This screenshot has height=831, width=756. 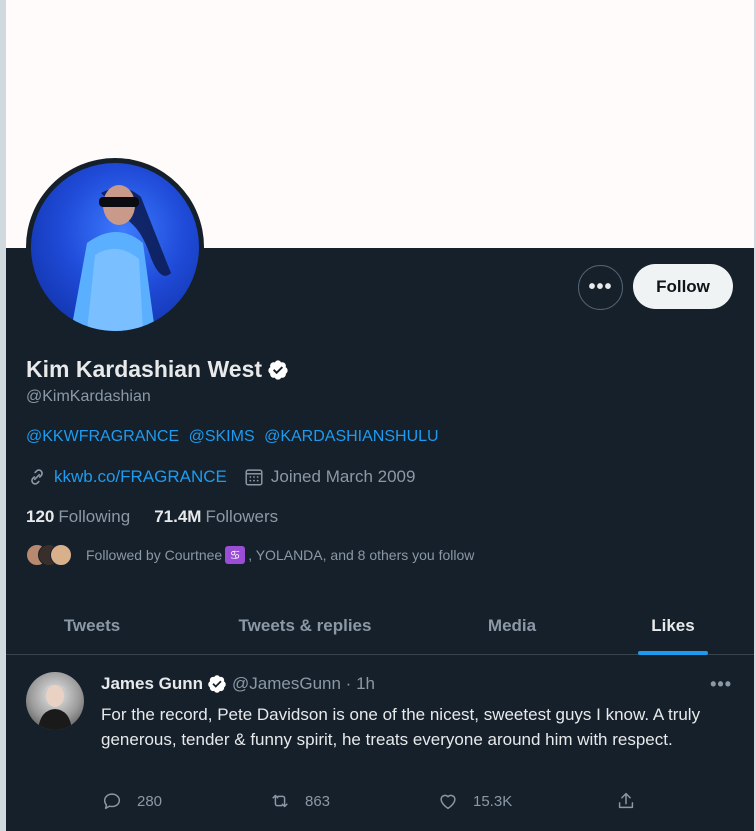 What do you see at coordinates (254, 477) in the screenshot?
I see `calendar-icon` at bounding box center [254, 477].